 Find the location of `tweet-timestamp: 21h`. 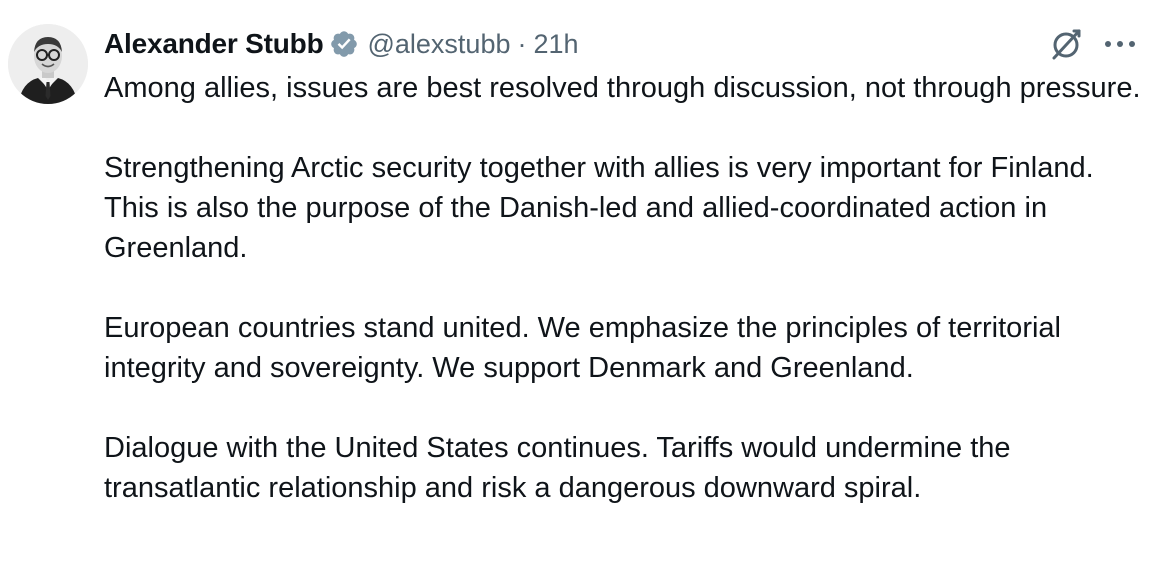

tweet-timestamp: 21h is located at coordinates (555, 44).